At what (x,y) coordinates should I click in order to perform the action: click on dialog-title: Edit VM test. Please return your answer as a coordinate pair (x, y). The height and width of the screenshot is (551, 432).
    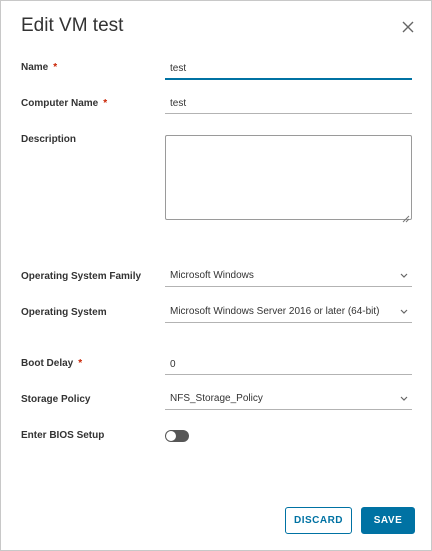
    Looking at the image, I should click on (72, 25).